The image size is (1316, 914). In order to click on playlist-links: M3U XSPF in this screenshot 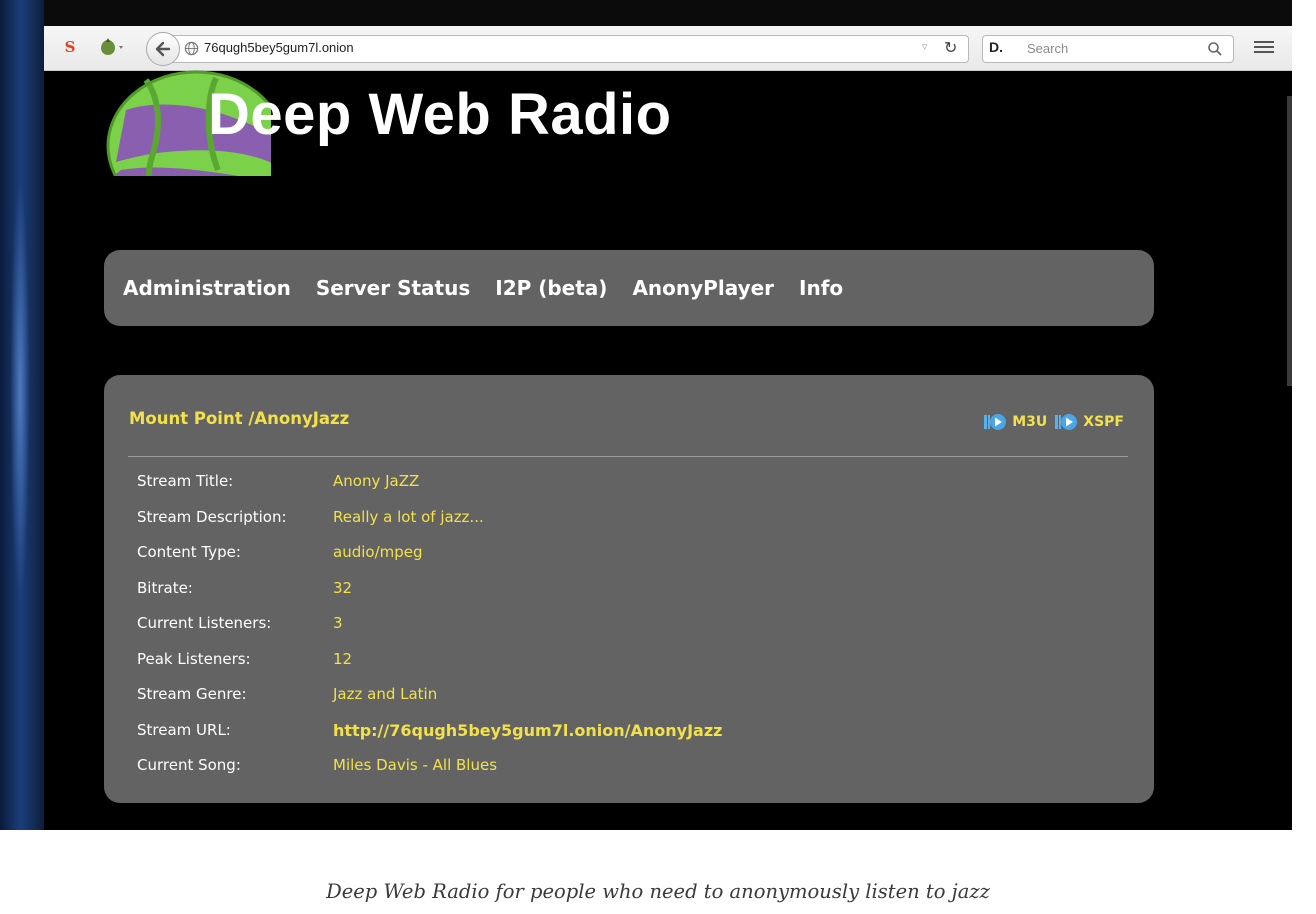, I will do `click(1050, 422)`.